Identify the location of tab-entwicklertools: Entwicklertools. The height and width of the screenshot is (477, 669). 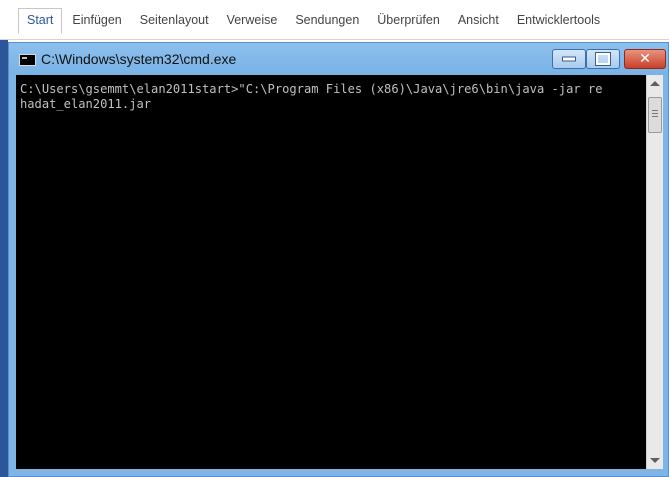
(558, 21).